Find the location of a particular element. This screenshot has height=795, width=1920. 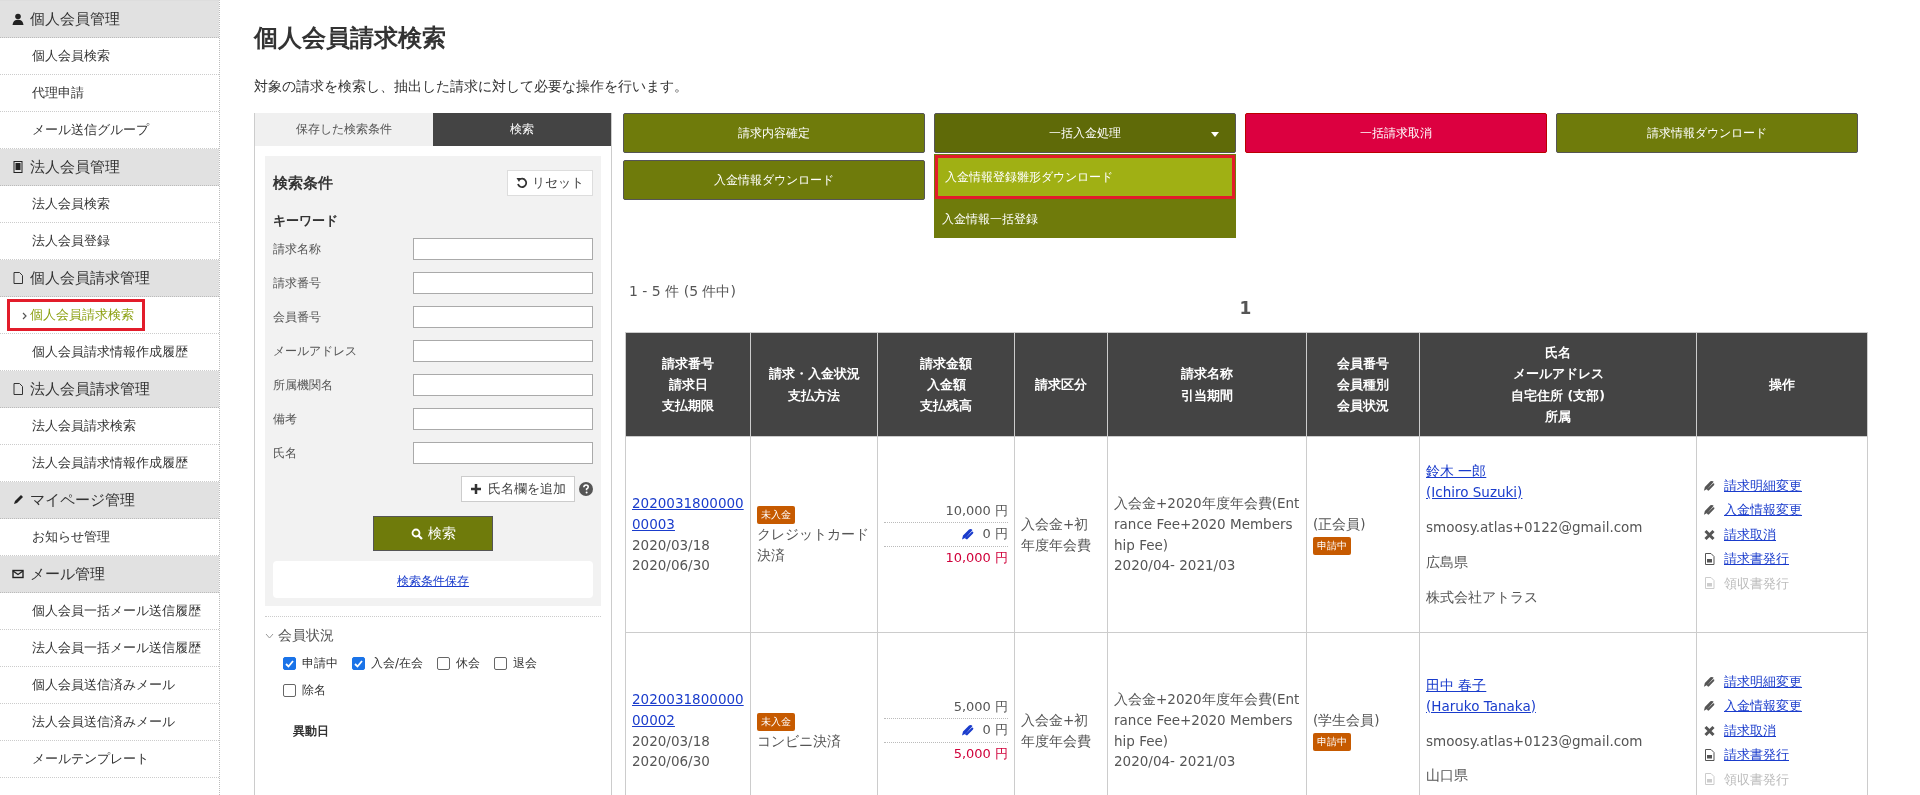

sidebar-item: 法人会員請求検索 is located at coordinates (84, 426).